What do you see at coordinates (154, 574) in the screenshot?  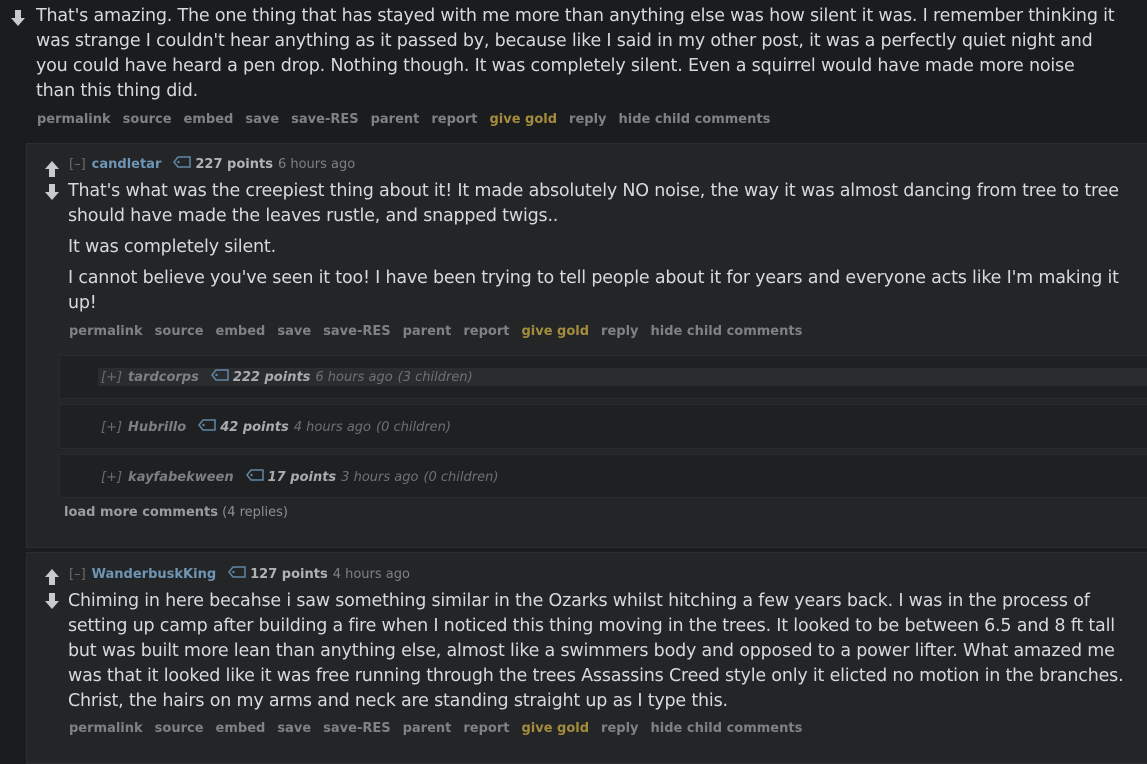 I see `author-link: WanderbuskKing` at bounding box center [154, 574].